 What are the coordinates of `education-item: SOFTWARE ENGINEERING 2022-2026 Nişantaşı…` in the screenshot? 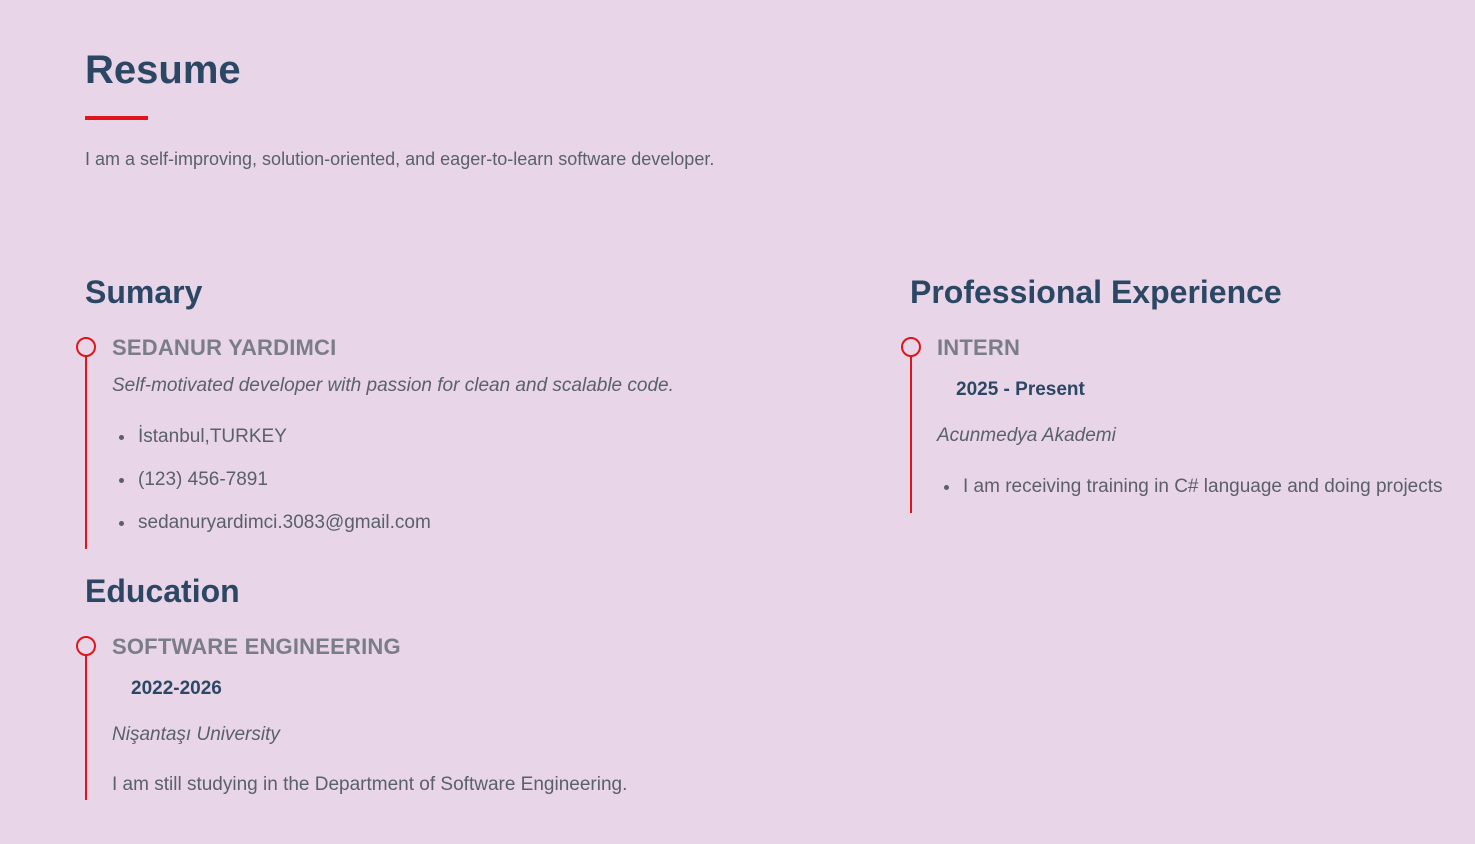 It's located at (430, 717).